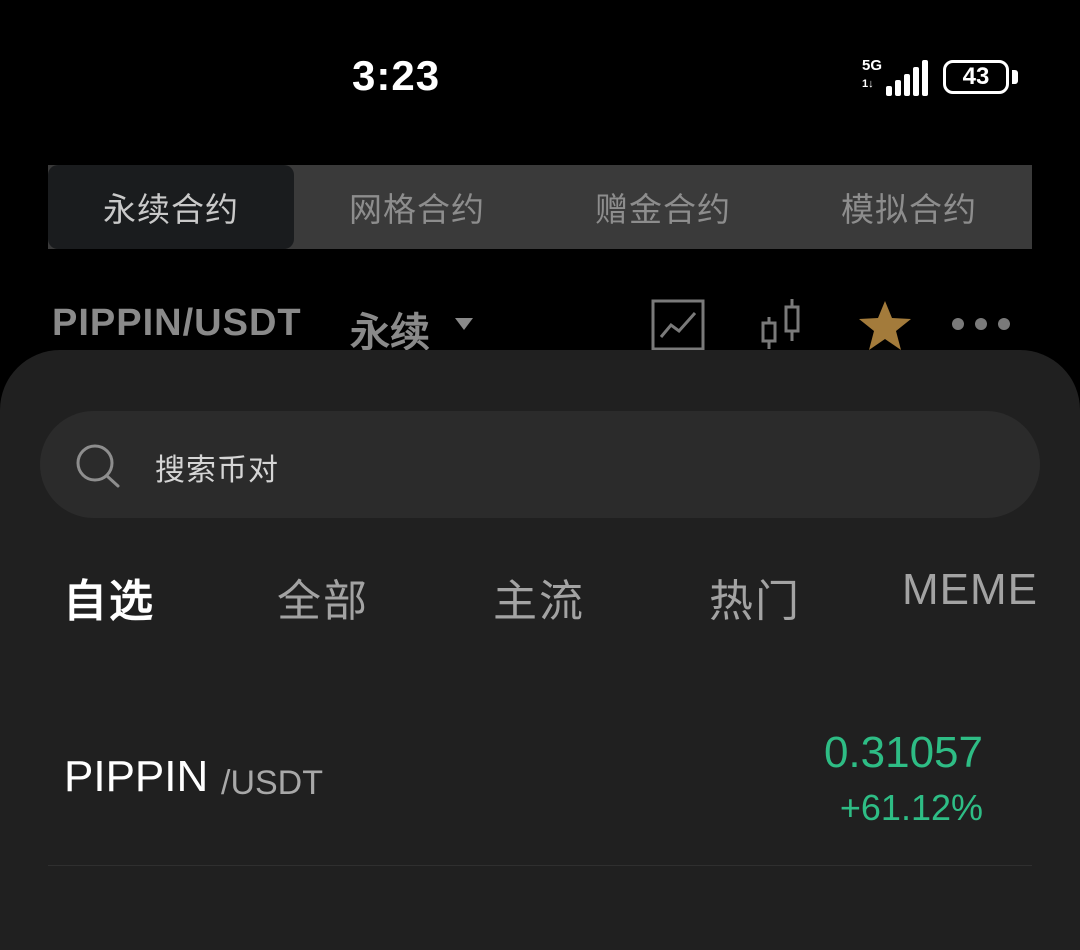  Describe the element at coordinates (678, 325) in the screenshot. I see `line-chart-icon` at that location.